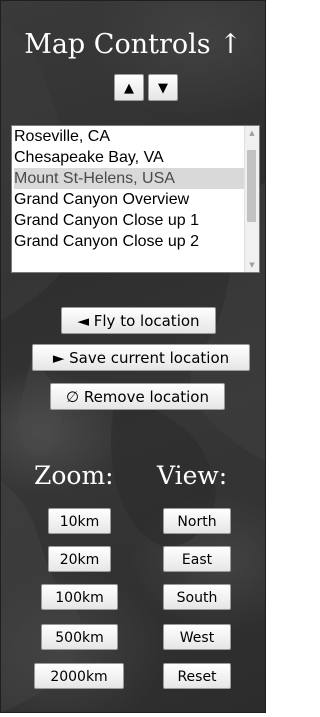  I want to click on view-east-button: East, so click(197, 559).